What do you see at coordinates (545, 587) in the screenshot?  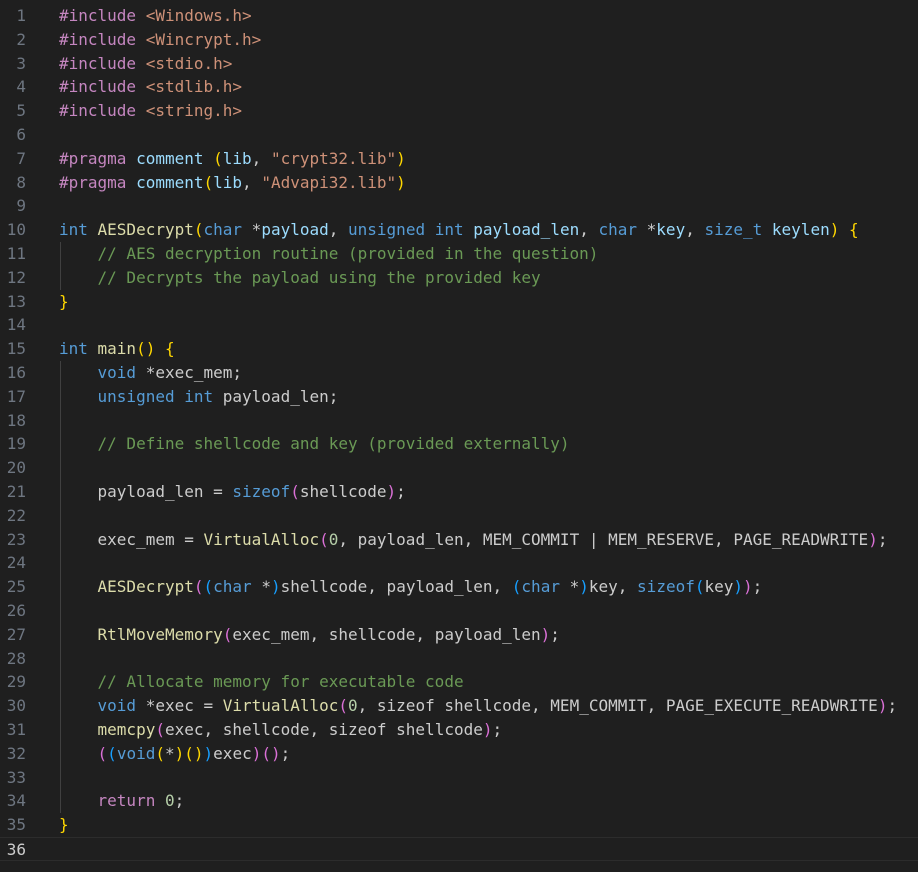 I see `code-token: char` at bounding box center [545, 587].